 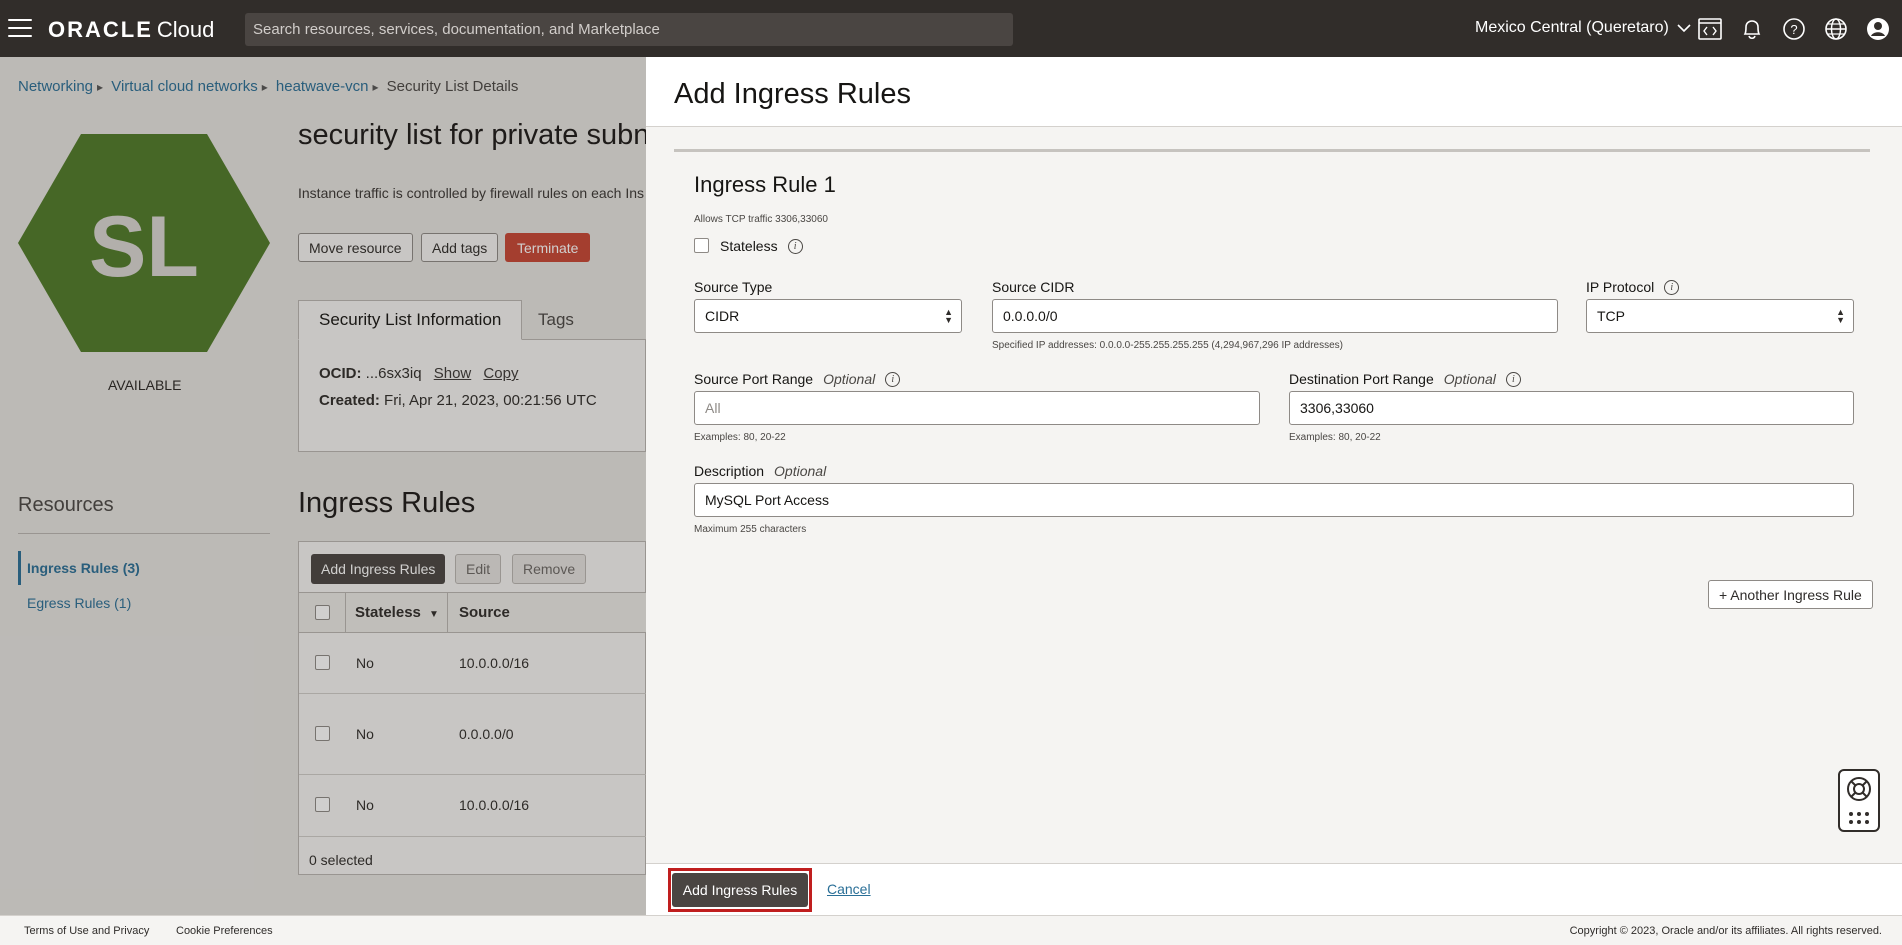 What do you see at coordinates (1571, 408) in the screenshot?
I see `destination-port-input: 3306,33060` at bounding box center [1571, 408].